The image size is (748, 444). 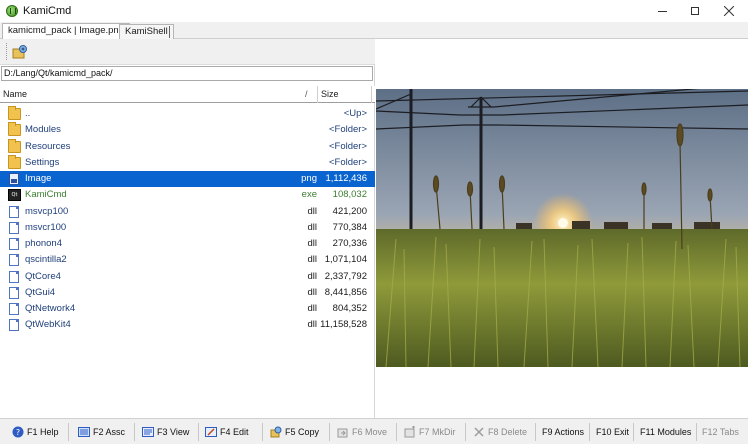 I want to click on file-row: msvcp100 dll 421,200, so click(x=187, y=212).